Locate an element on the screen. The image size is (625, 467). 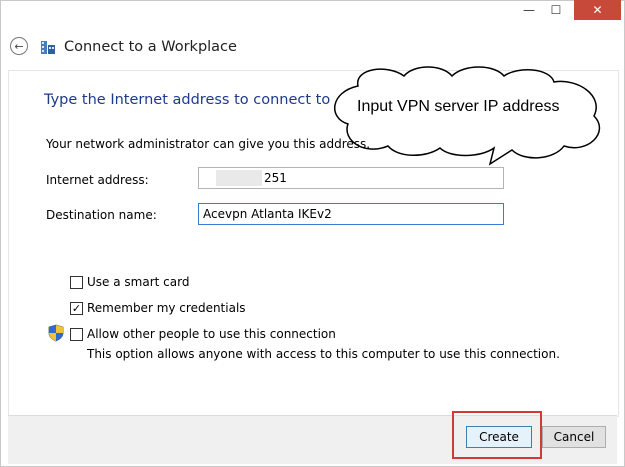
callout-text: Input VPN server IP address is located at coordinates (458, 106).